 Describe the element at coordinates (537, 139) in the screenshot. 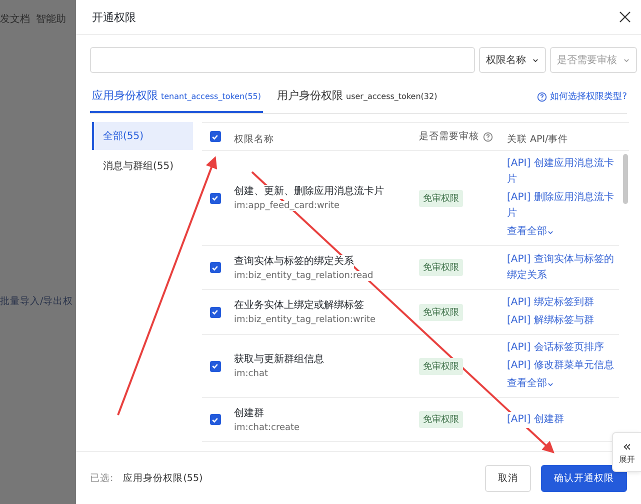

I see `column-header: 关联 API/事件` at that location.